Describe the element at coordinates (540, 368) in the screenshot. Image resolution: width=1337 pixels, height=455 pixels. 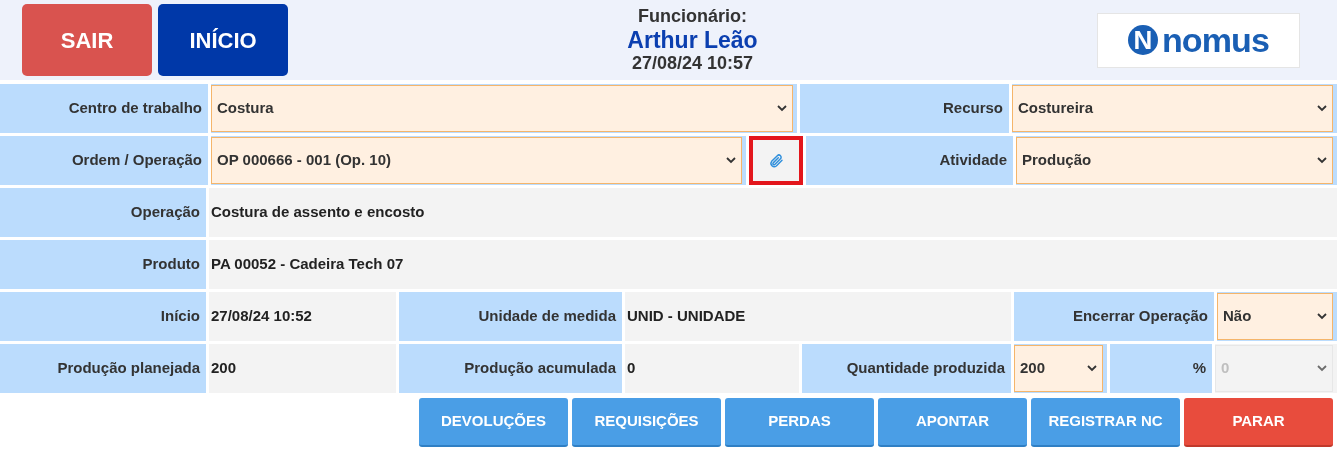
I see `field-label: Produção acumulada` at that location.